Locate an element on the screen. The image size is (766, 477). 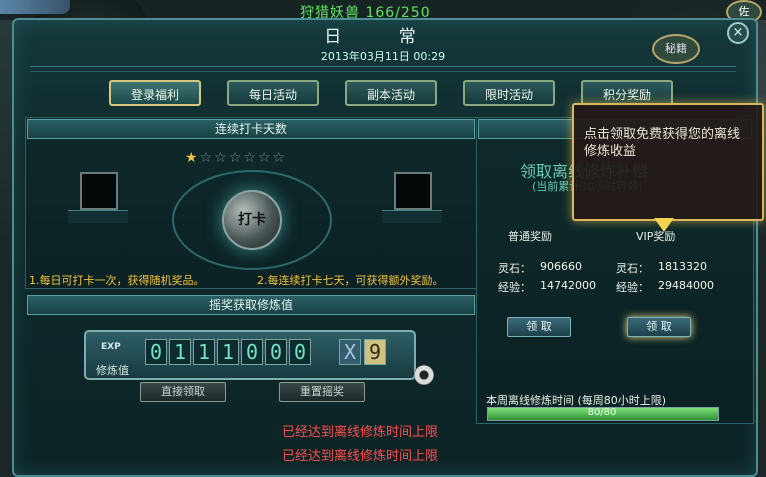
normal-claim-button: 领 取 is located at coordinates (539, 327).